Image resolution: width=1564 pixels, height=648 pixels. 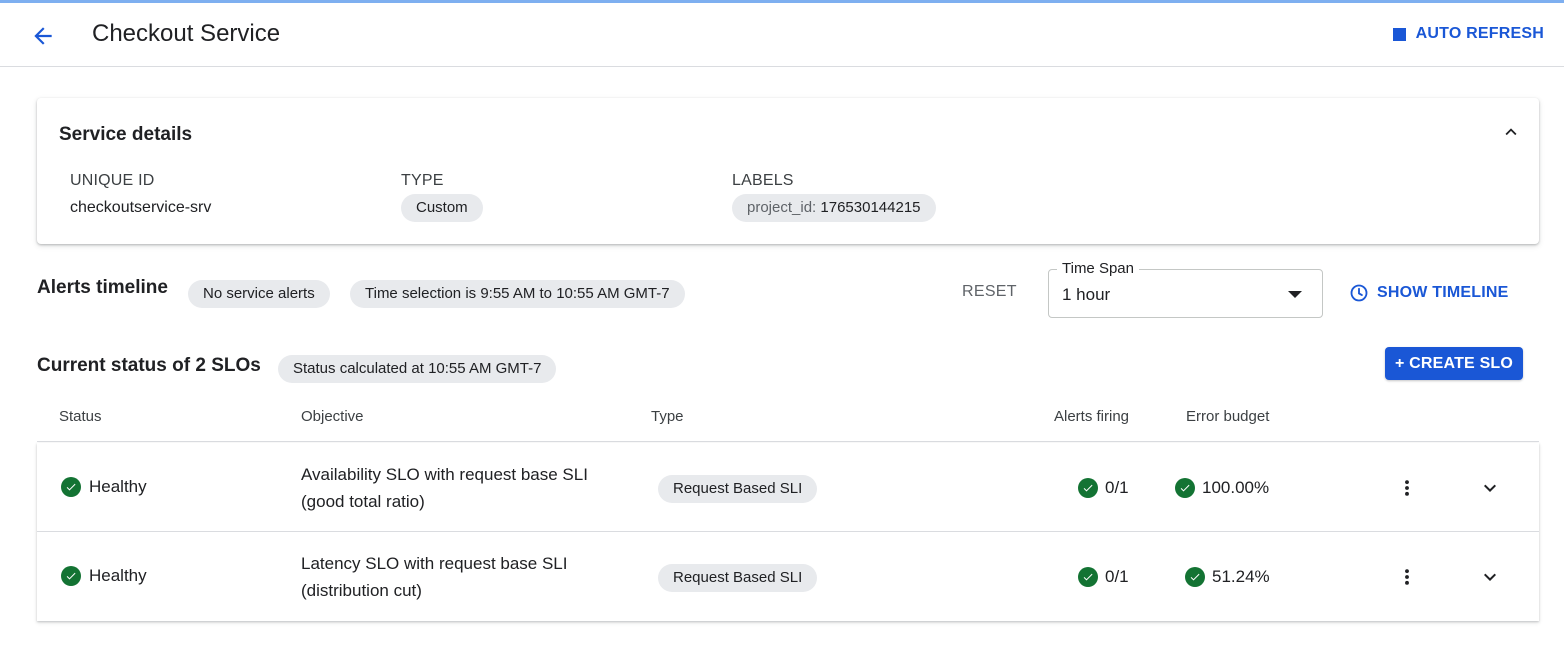 I want to click on column-objective: Objective, so click(x=332, y=416).